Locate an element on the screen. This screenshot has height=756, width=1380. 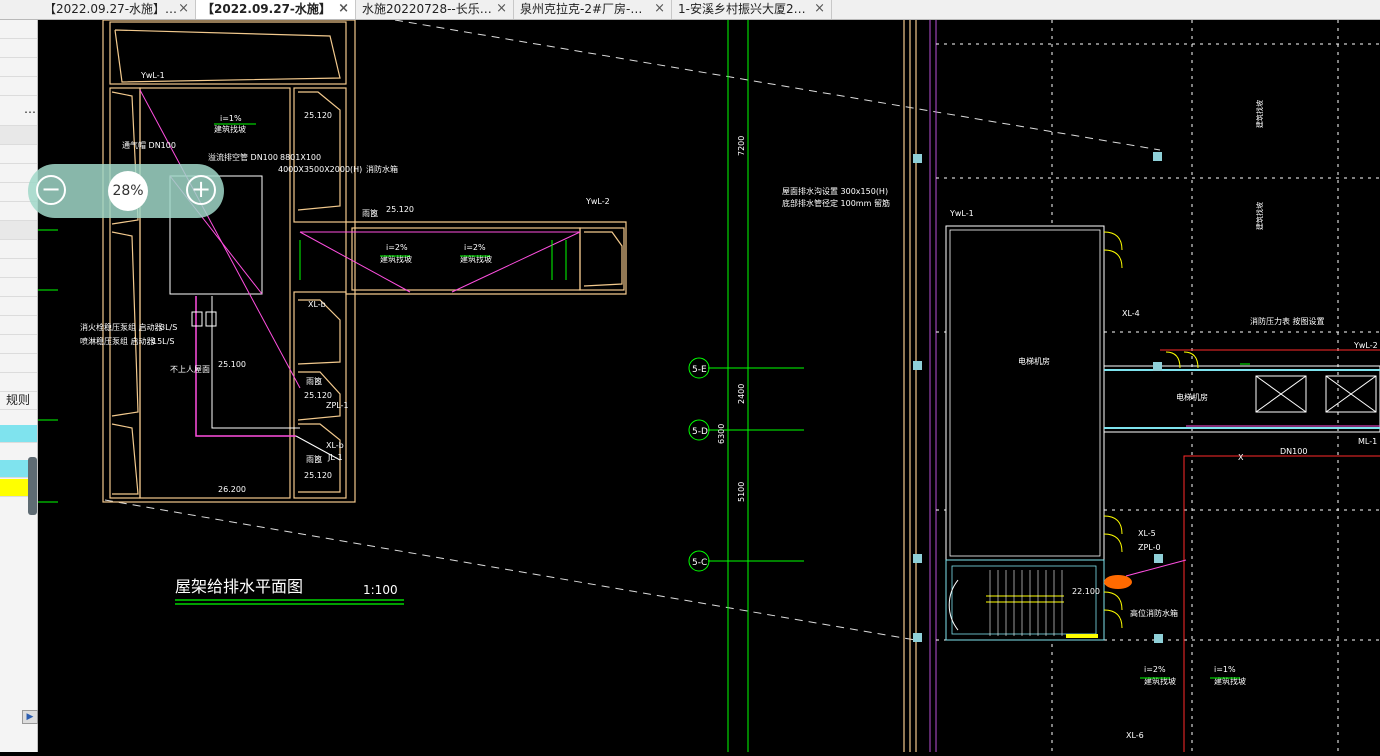
stair-room is located at coordinates (1025, 393).